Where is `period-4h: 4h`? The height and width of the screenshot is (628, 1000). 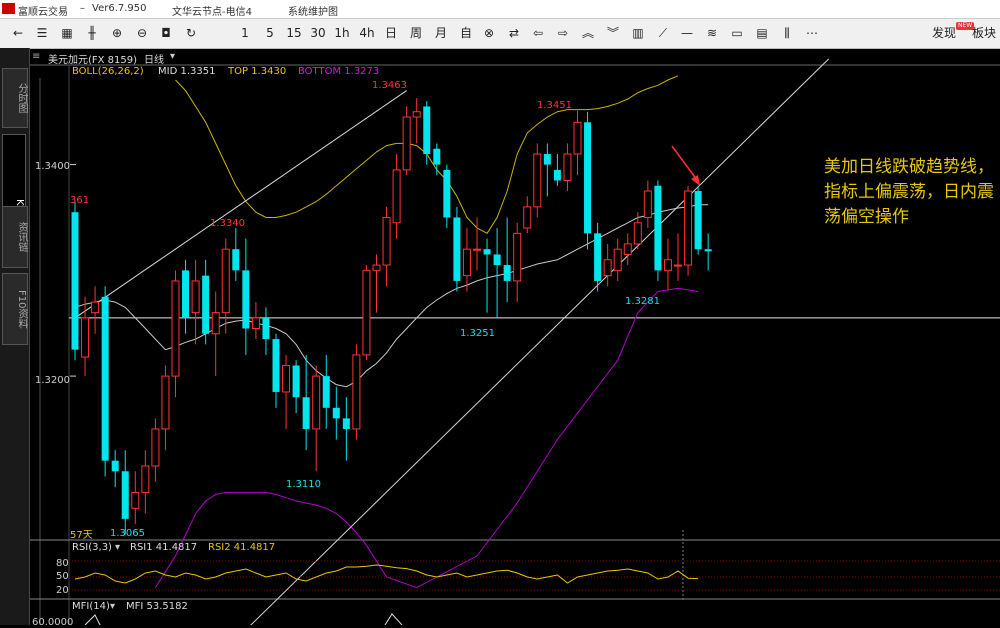 period-4h: 4h is located at coordinates (367, 33).